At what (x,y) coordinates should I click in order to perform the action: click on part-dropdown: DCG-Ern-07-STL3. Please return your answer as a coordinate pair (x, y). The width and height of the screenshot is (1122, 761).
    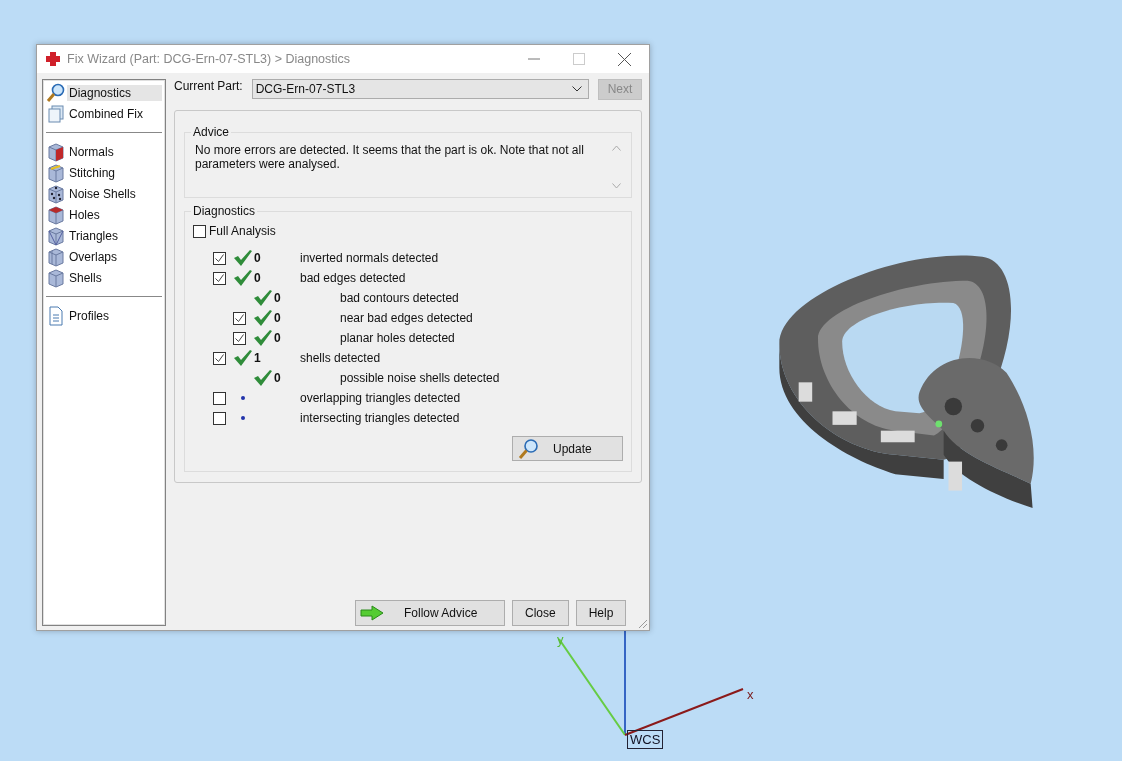
    Looking at the image, I should click on (420, 89).